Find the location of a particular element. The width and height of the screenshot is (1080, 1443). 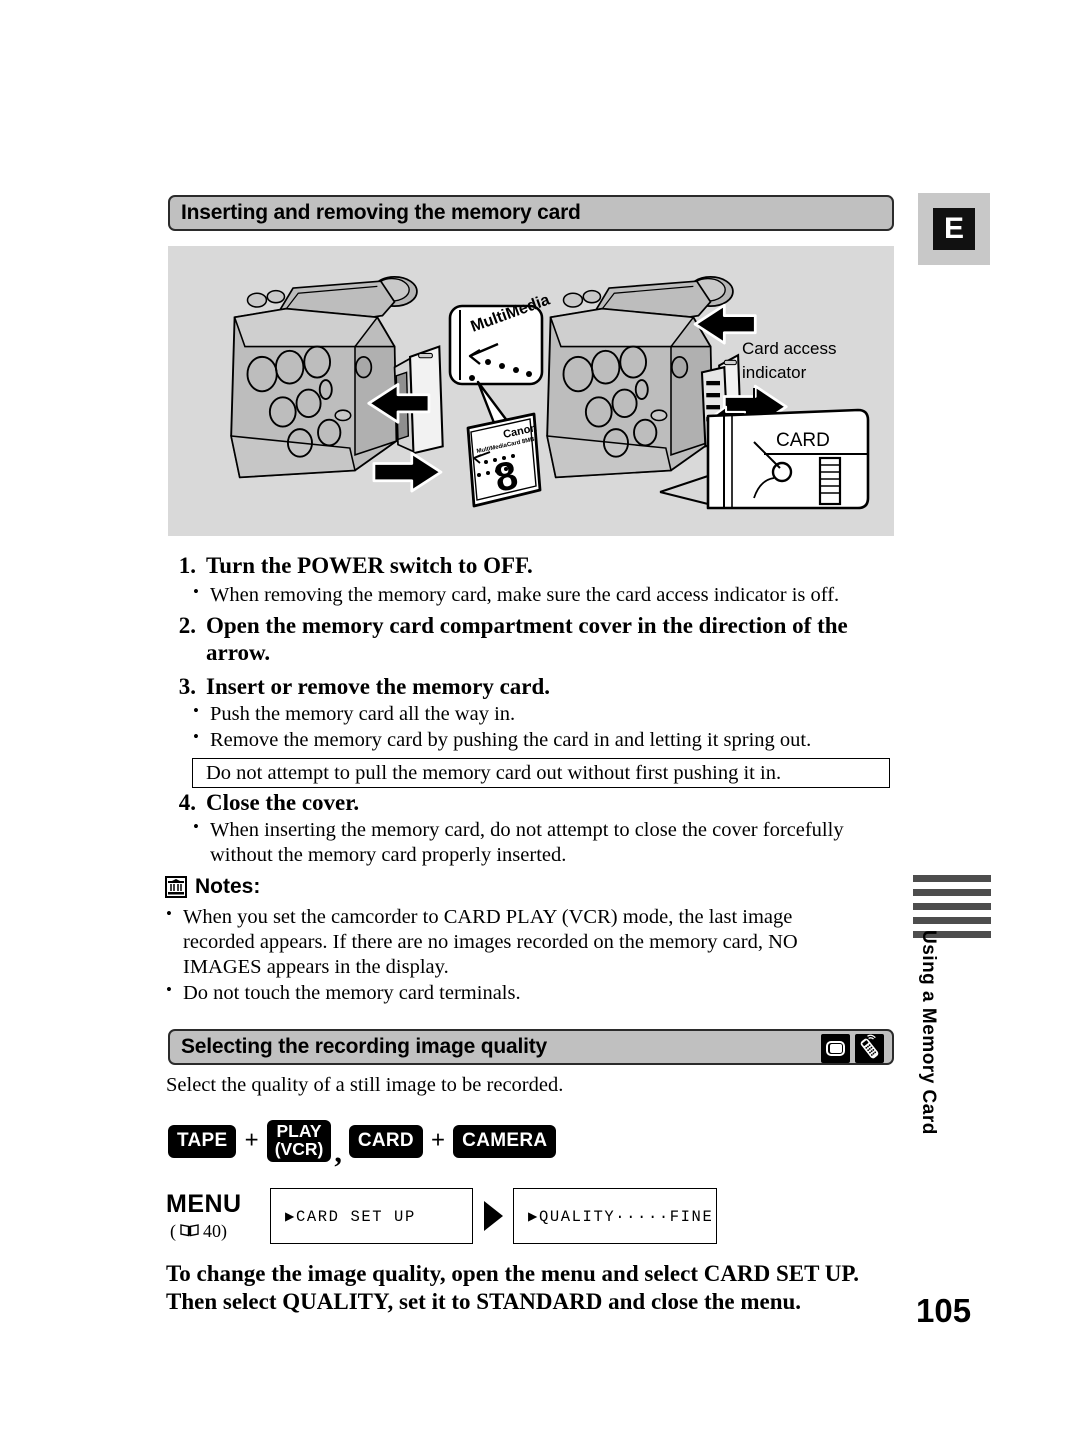

step-1: 1. Turn the POWER switch to OFF. is located at coordinates (536, 566).